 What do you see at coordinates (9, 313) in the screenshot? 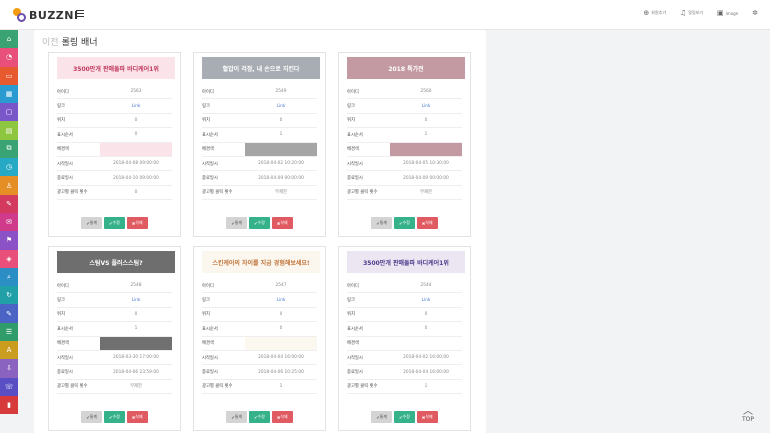
I see `sidebar-item-16: ✎` at bounding box center [9, 313].